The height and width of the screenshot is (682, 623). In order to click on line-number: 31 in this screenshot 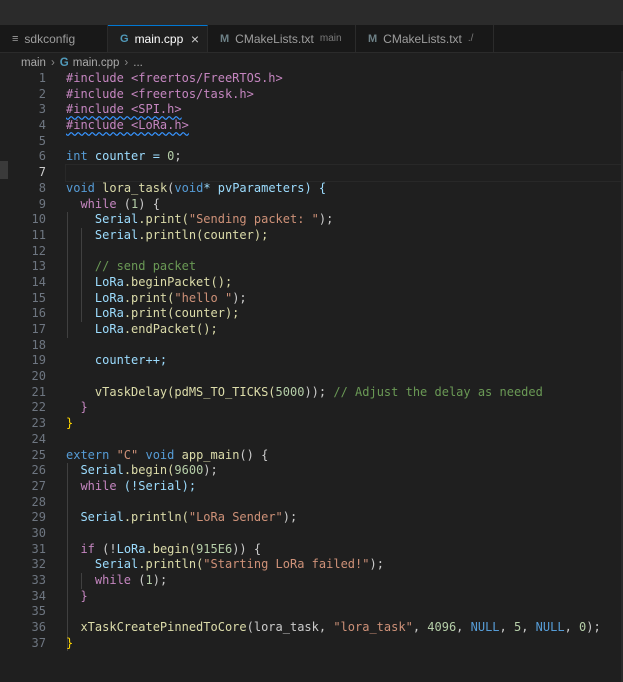, I will do `click(38, 548)`.